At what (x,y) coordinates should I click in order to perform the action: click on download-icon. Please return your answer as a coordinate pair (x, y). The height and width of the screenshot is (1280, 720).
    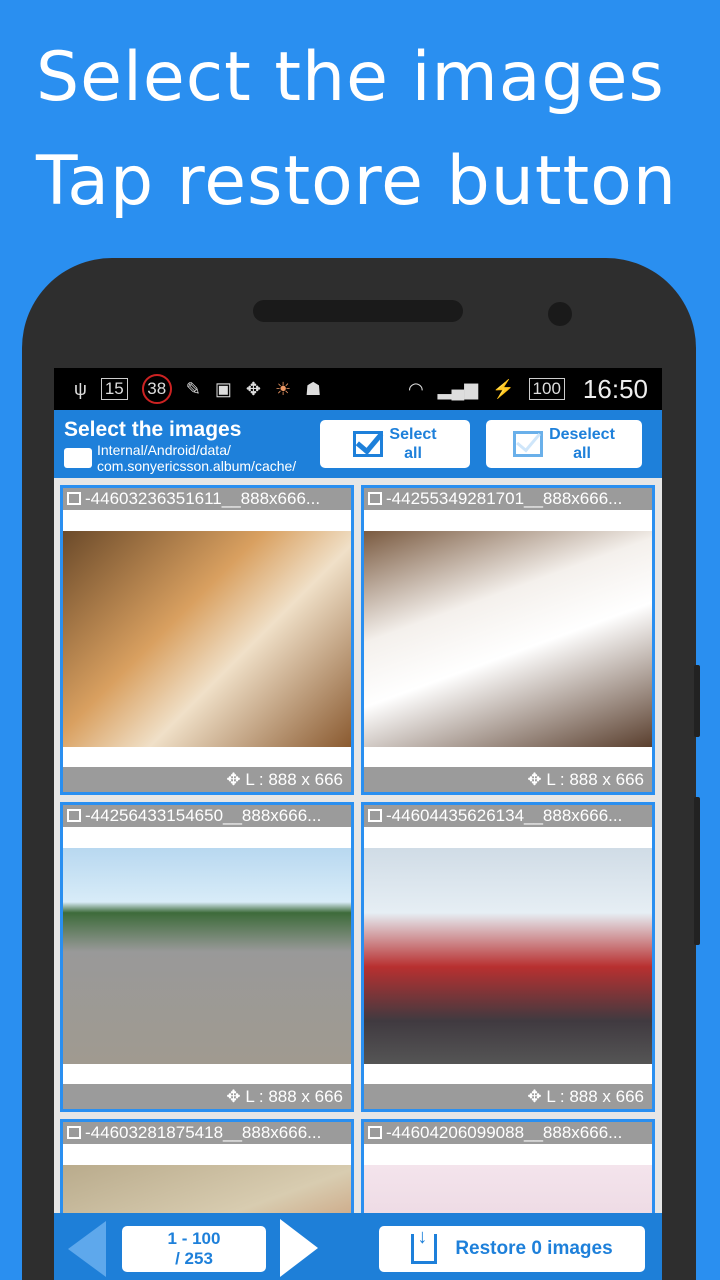
    Looking at the image, I should click on (424, 1245).